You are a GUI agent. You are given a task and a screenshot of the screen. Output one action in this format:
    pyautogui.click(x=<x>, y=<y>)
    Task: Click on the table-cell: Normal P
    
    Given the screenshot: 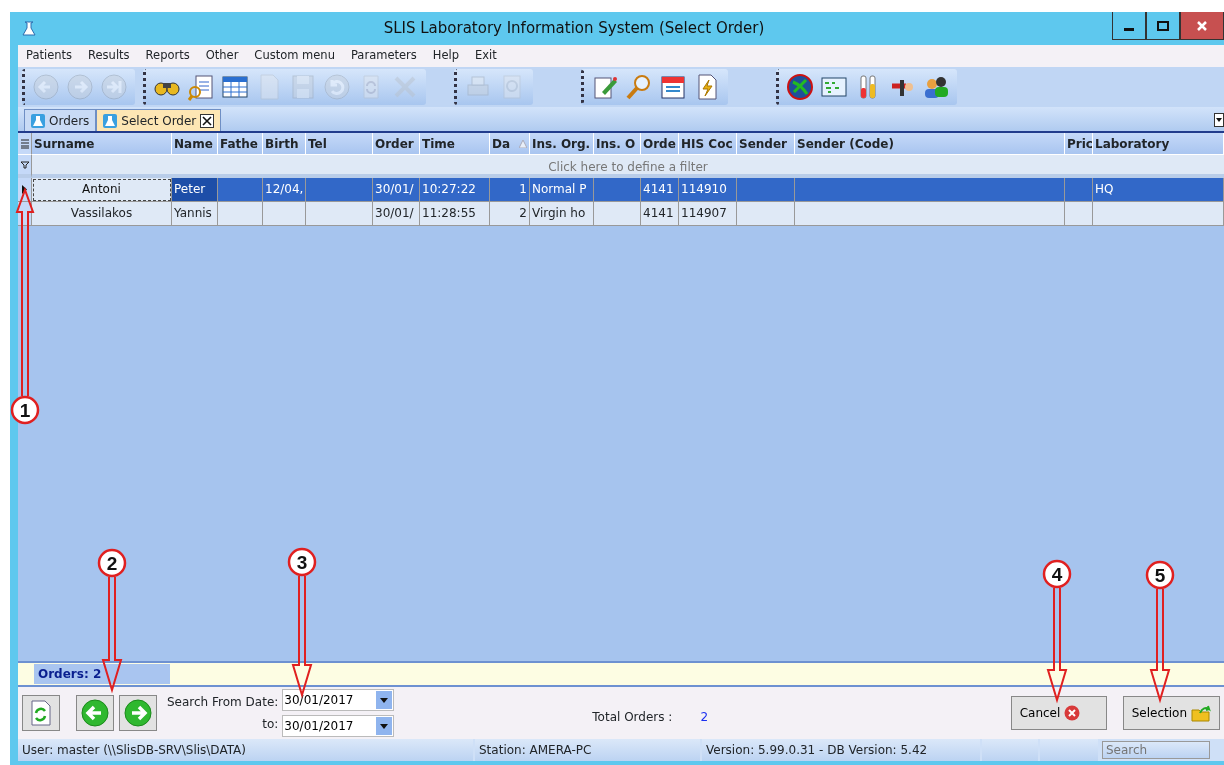 What is the action you would take?
    pyautogui.click(x=562, y=190)
    